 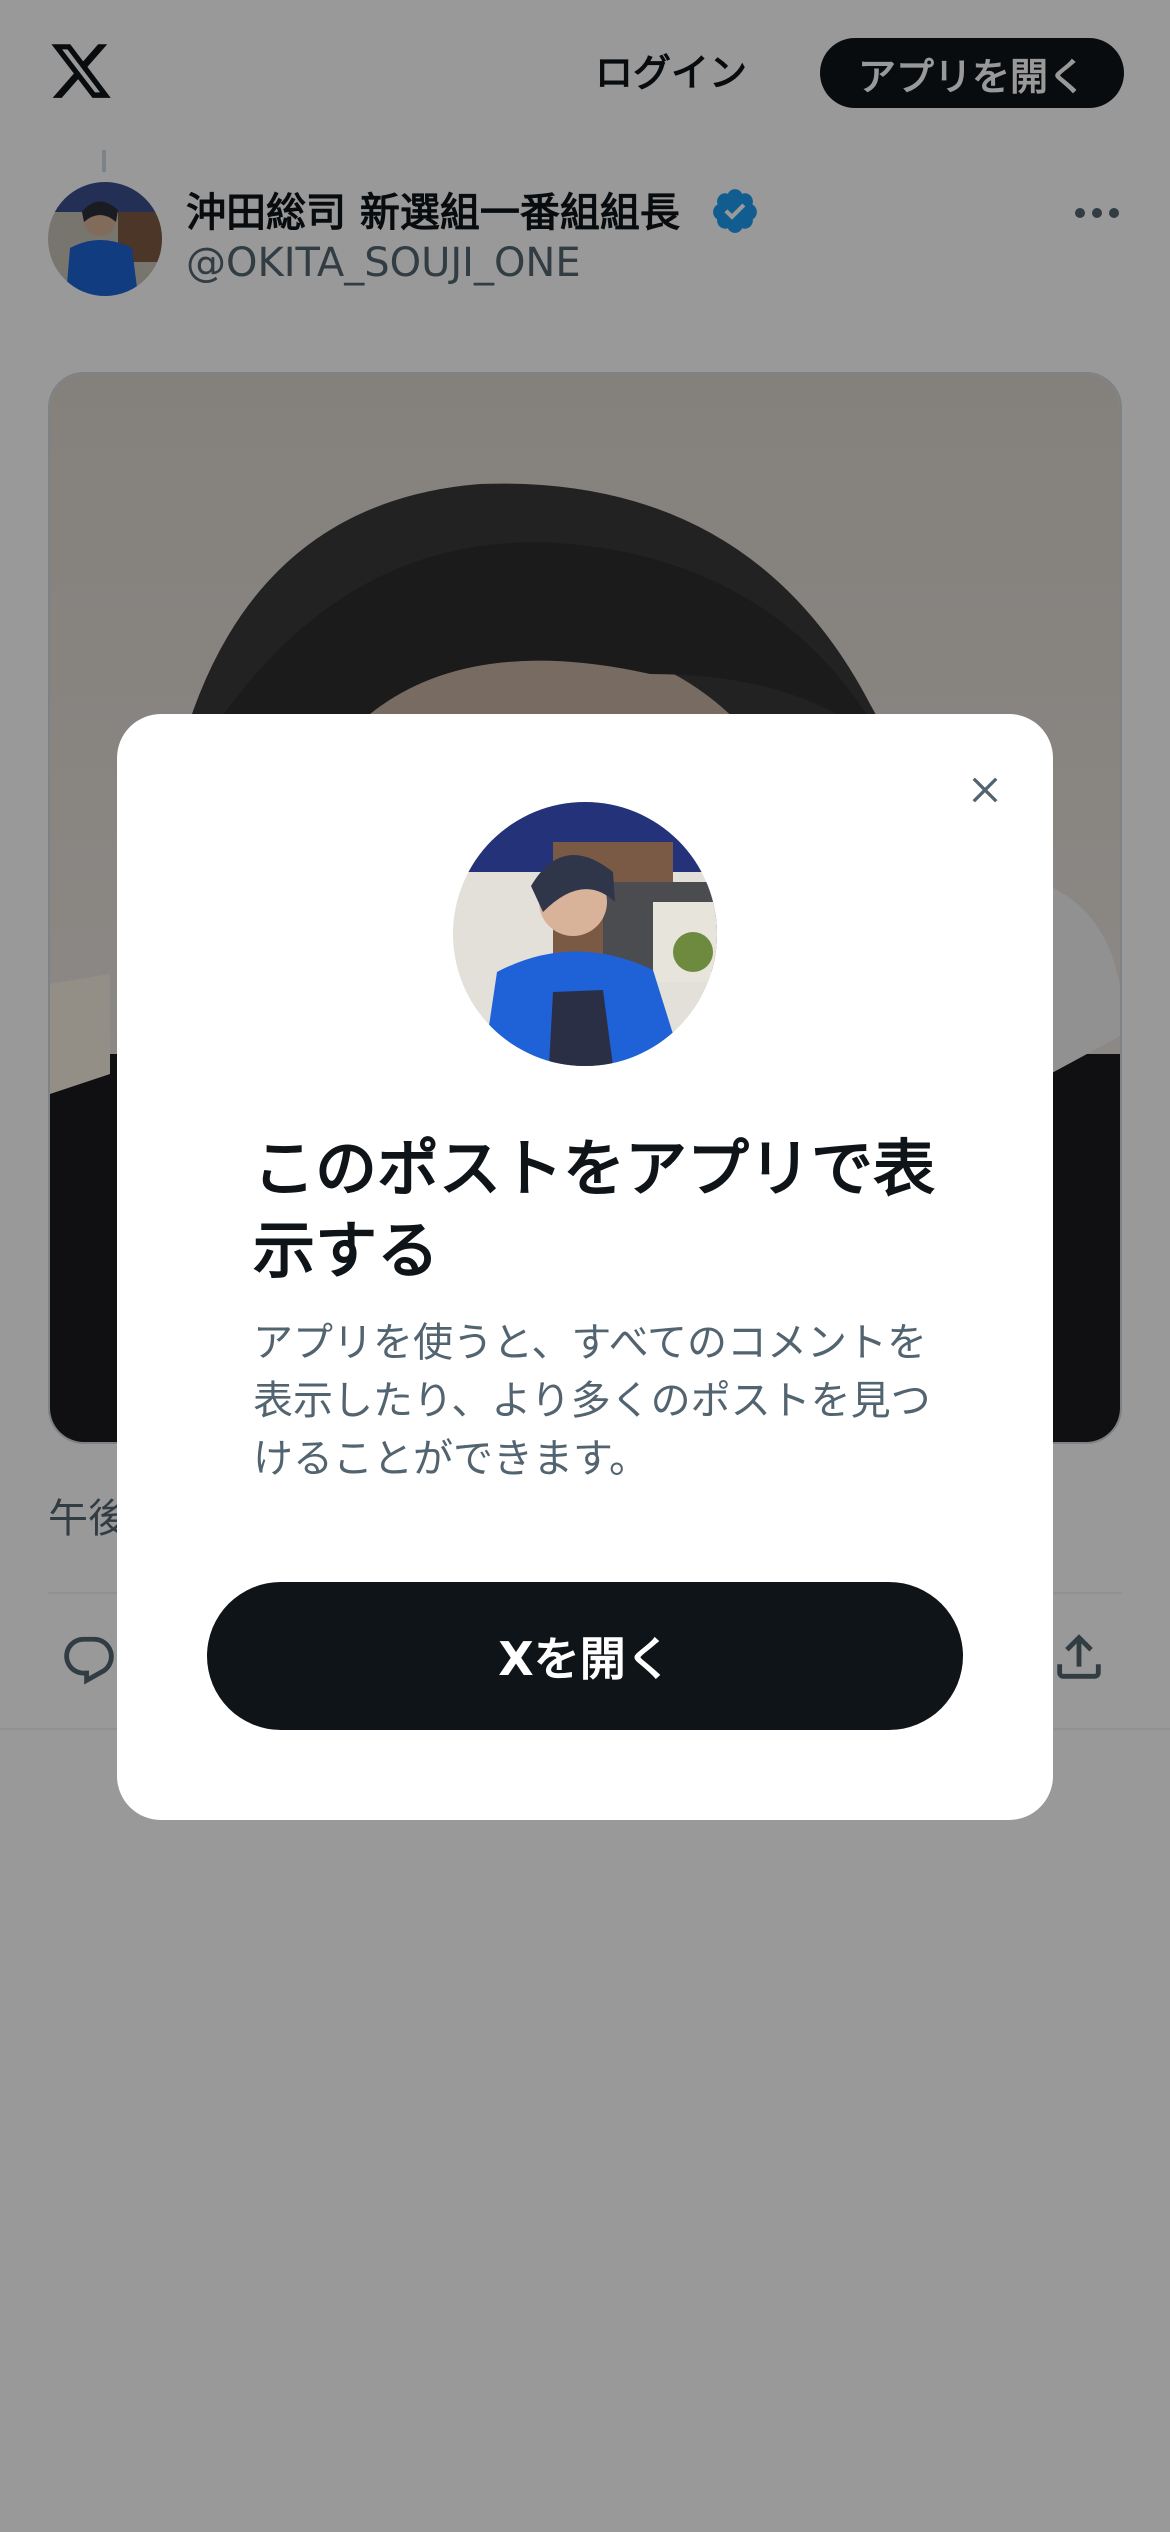 I want to click on close-icon, so click(x=985, y=790).